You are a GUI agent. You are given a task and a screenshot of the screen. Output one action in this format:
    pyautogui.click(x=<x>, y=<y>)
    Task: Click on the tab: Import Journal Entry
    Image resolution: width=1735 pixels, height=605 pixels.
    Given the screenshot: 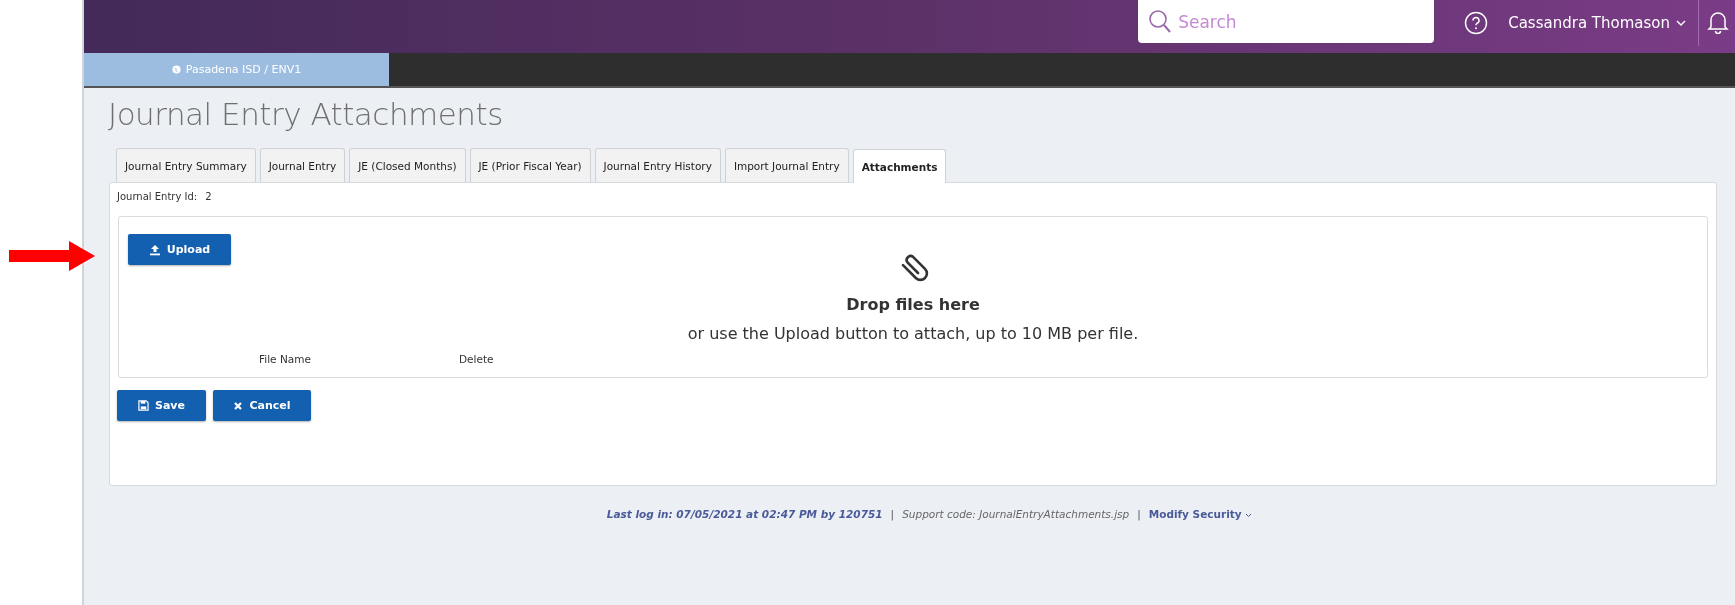 What is the action you would take?
    pyautogui.click(x=786, y=165)
    